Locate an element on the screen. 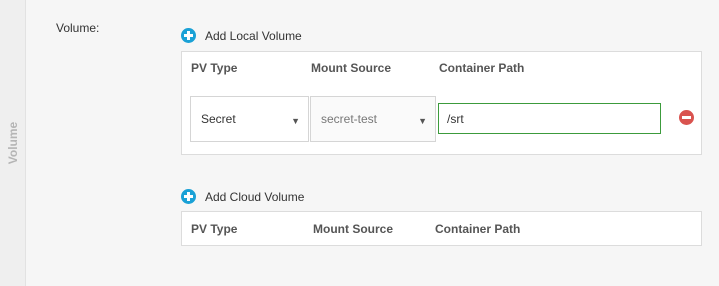 The width and height of the screenshot is (719, 286). cloud-col-mount-source: Mount Source is located at coordinates (353, 229).